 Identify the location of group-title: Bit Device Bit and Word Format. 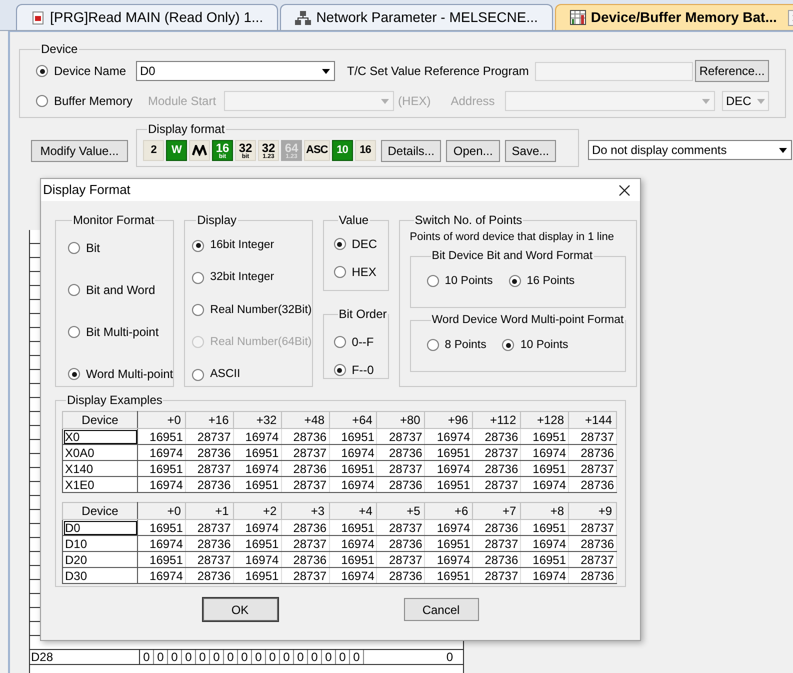
(512, 256).